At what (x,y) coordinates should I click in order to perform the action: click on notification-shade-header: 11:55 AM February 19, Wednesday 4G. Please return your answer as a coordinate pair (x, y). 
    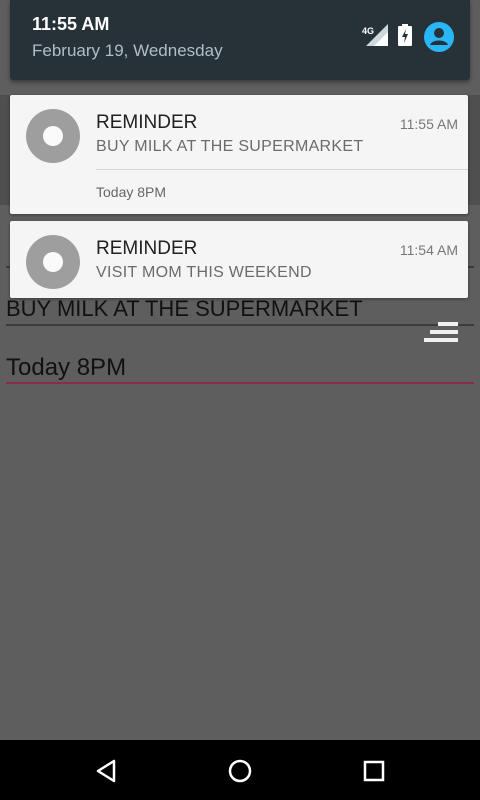
    Looking at the image, I should click on (240, 40).